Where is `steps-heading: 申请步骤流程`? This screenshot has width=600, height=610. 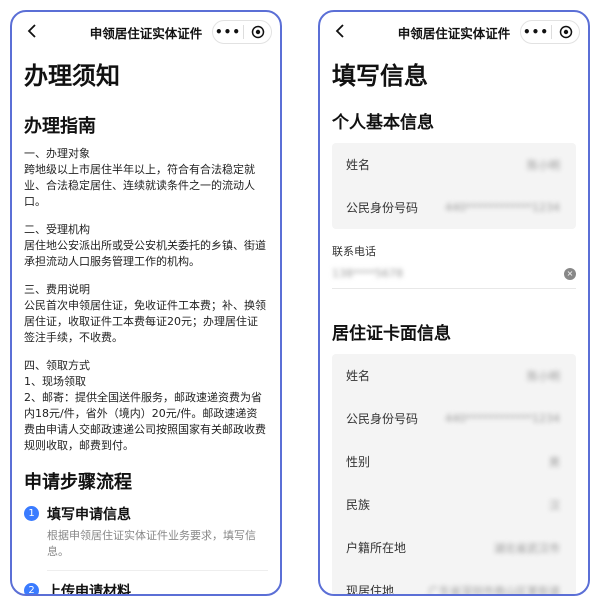
steps-heading: 申请步骤流程 is located at coordinates (78, 482).